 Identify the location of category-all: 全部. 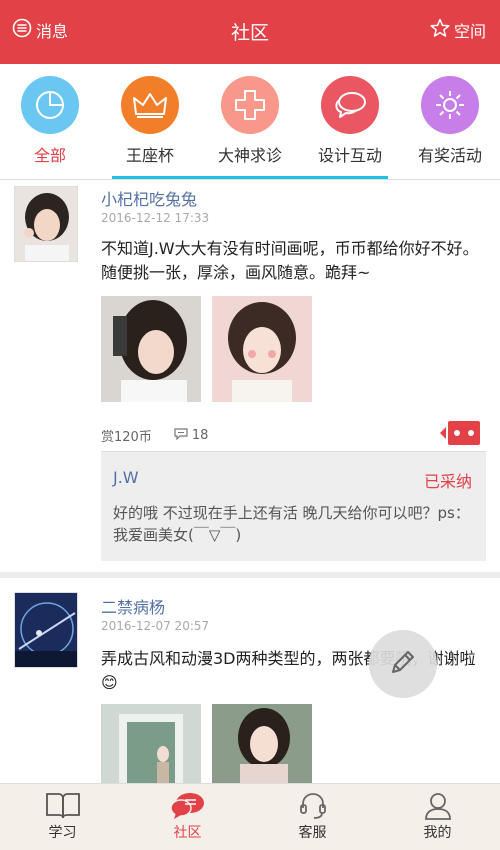
(50, 121).